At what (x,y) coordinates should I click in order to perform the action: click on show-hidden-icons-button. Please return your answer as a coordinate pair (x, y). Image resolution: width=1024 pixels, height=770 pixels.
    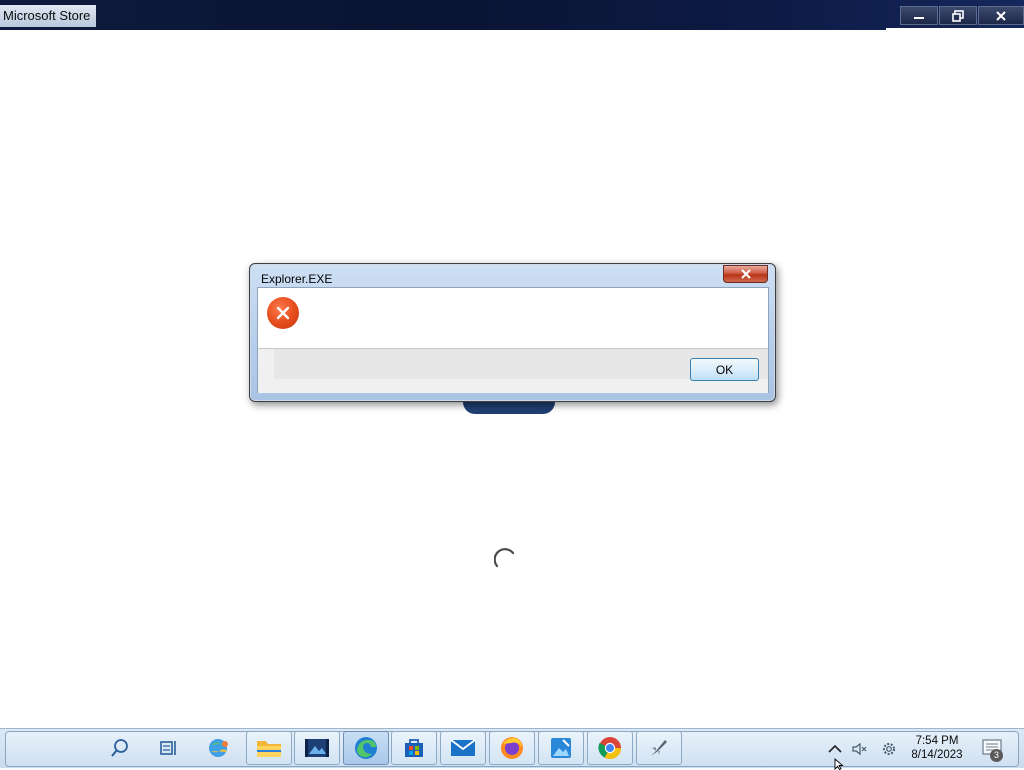
    Looking at the image, I should click on (835, 749).